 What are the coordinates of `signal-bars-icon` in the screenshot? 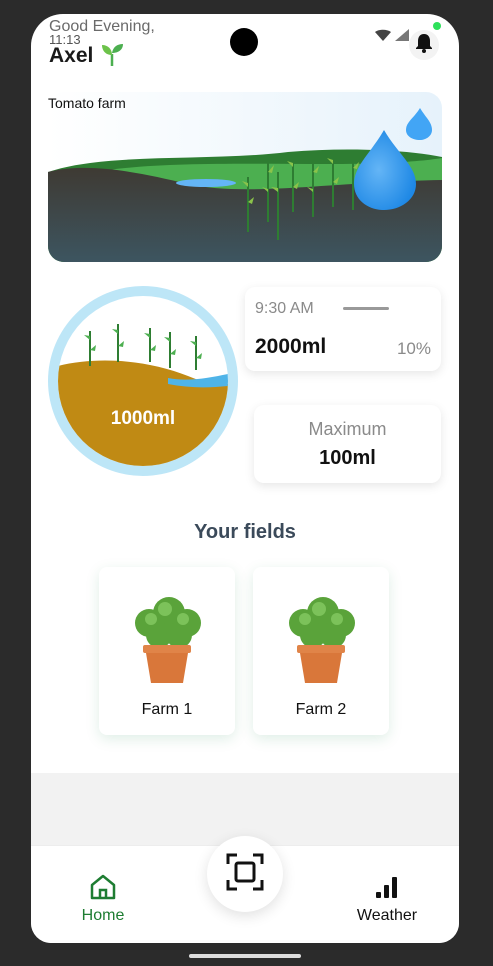 It's located at (387, 890).